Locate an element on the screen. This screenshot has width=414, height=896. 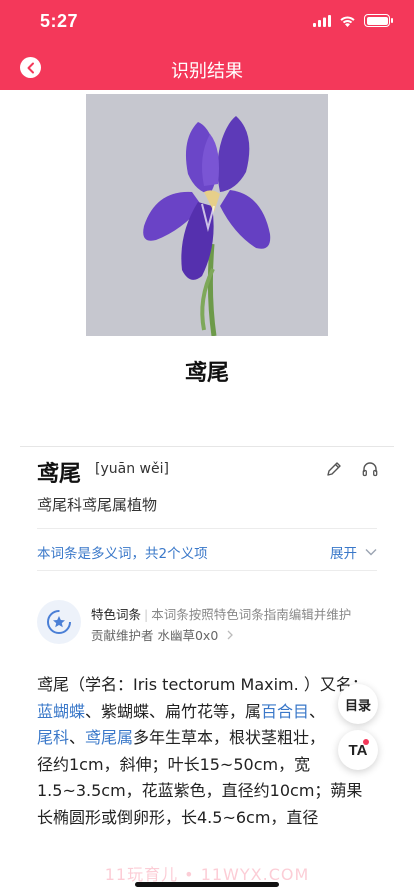
listen-button is located at coordinates (370, 469).